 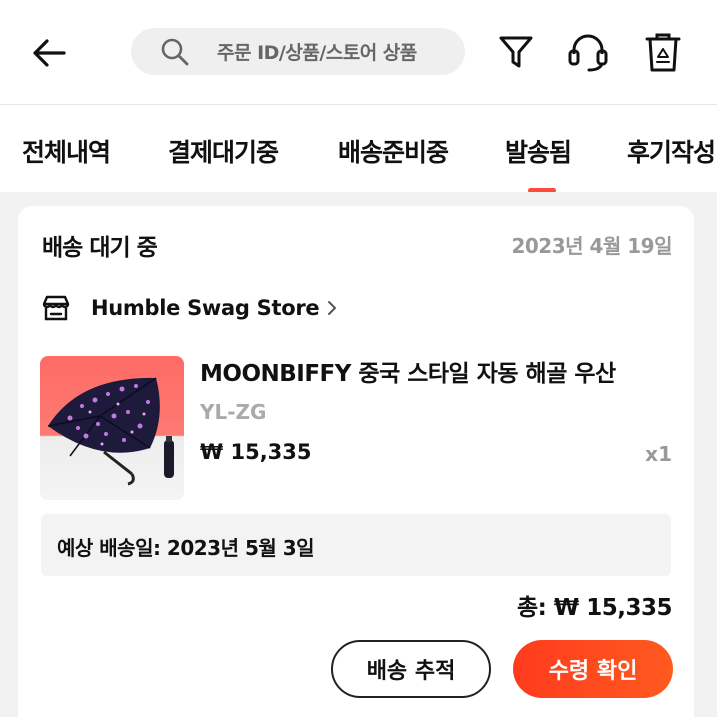 I want to click on arrow-left-icon, so click(x=49, y=53).